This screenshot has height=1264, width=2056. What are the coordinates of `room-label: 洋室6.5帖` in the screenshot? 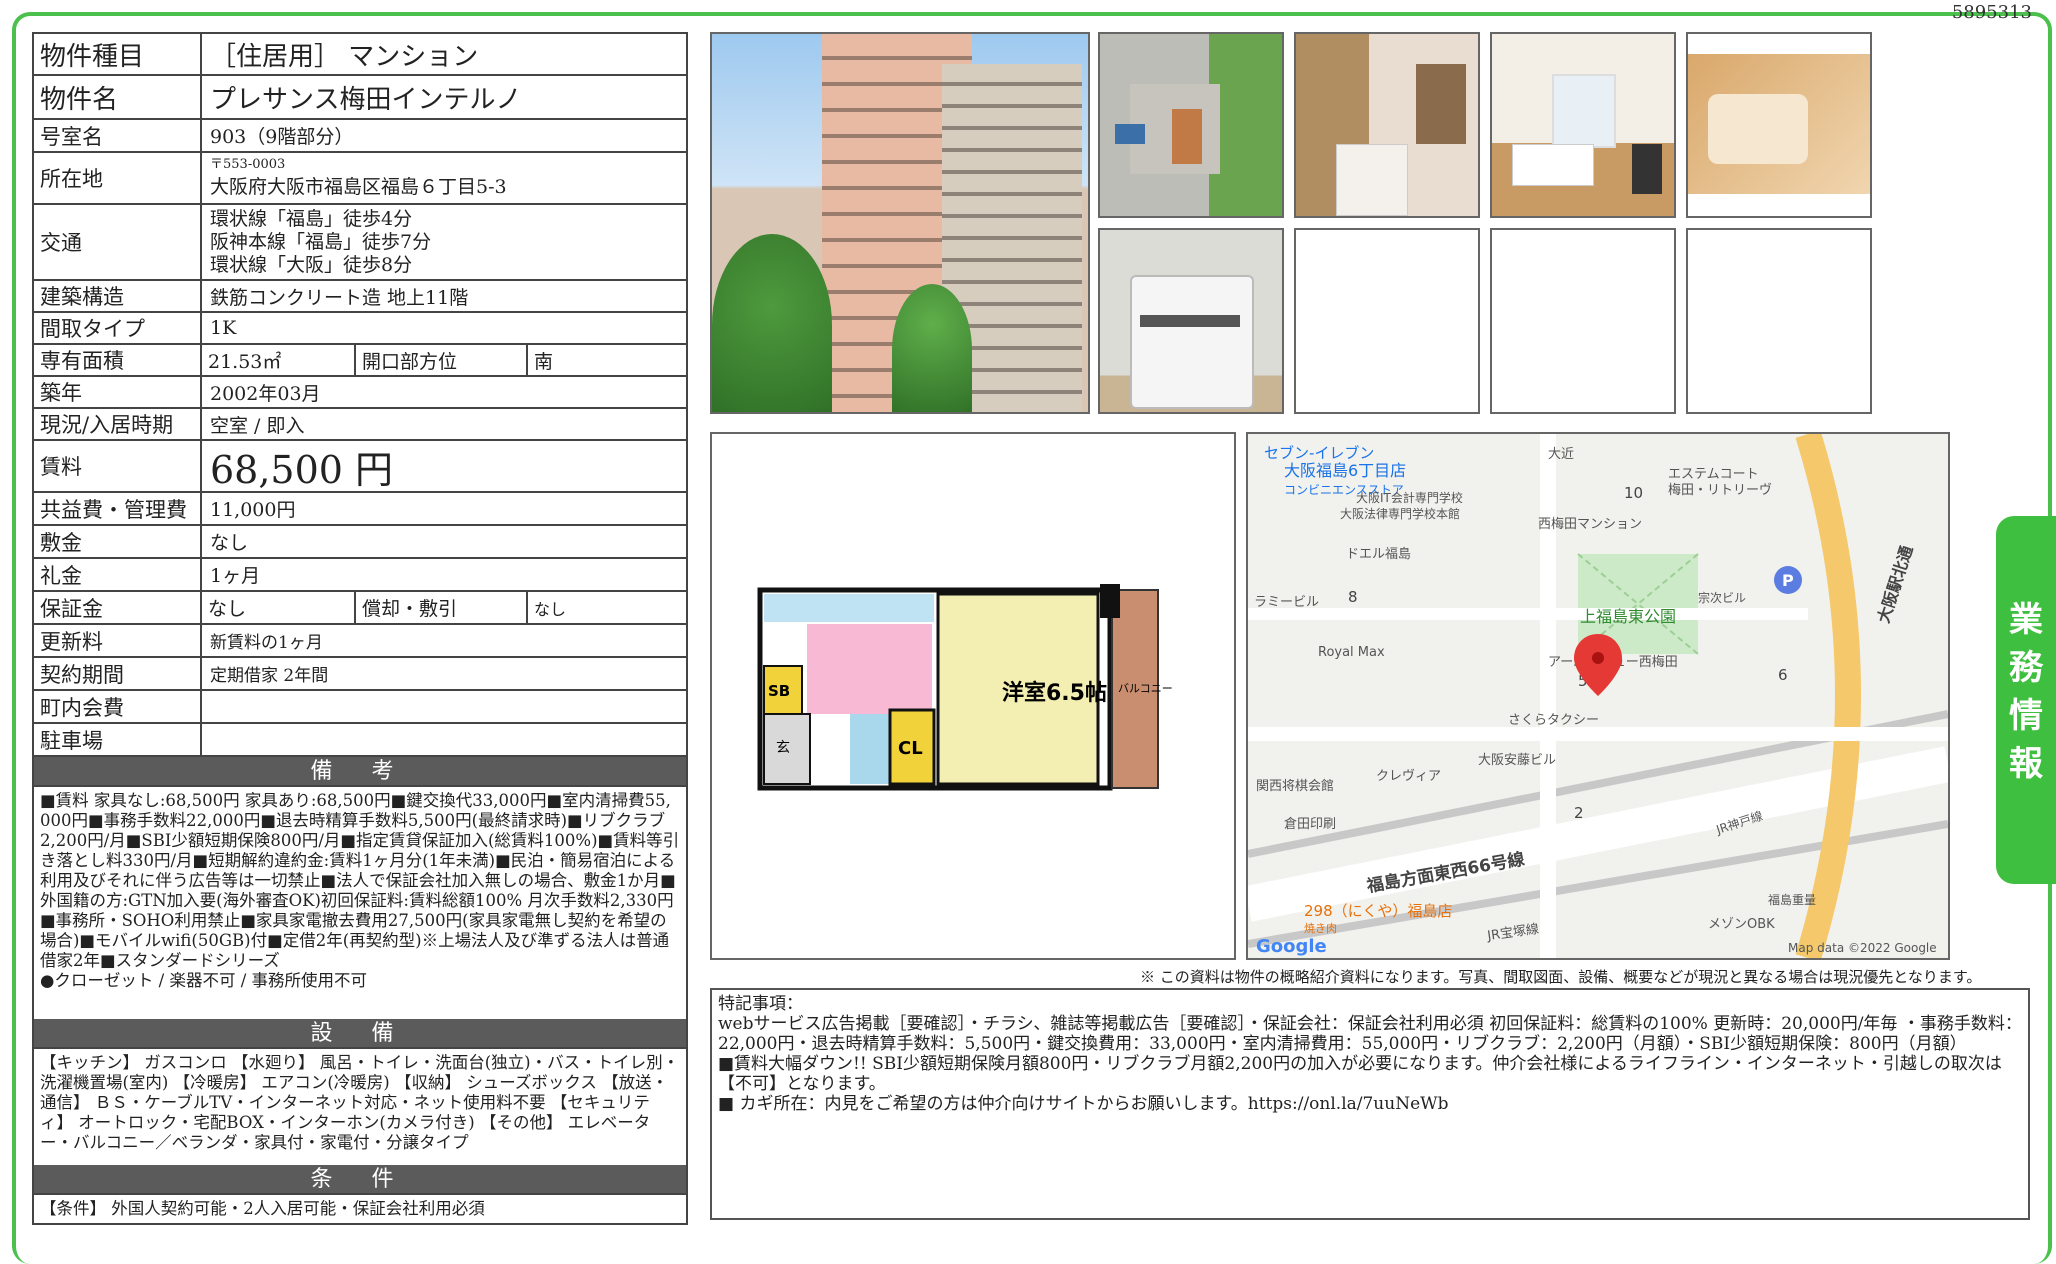 It's located at (1054, 693).